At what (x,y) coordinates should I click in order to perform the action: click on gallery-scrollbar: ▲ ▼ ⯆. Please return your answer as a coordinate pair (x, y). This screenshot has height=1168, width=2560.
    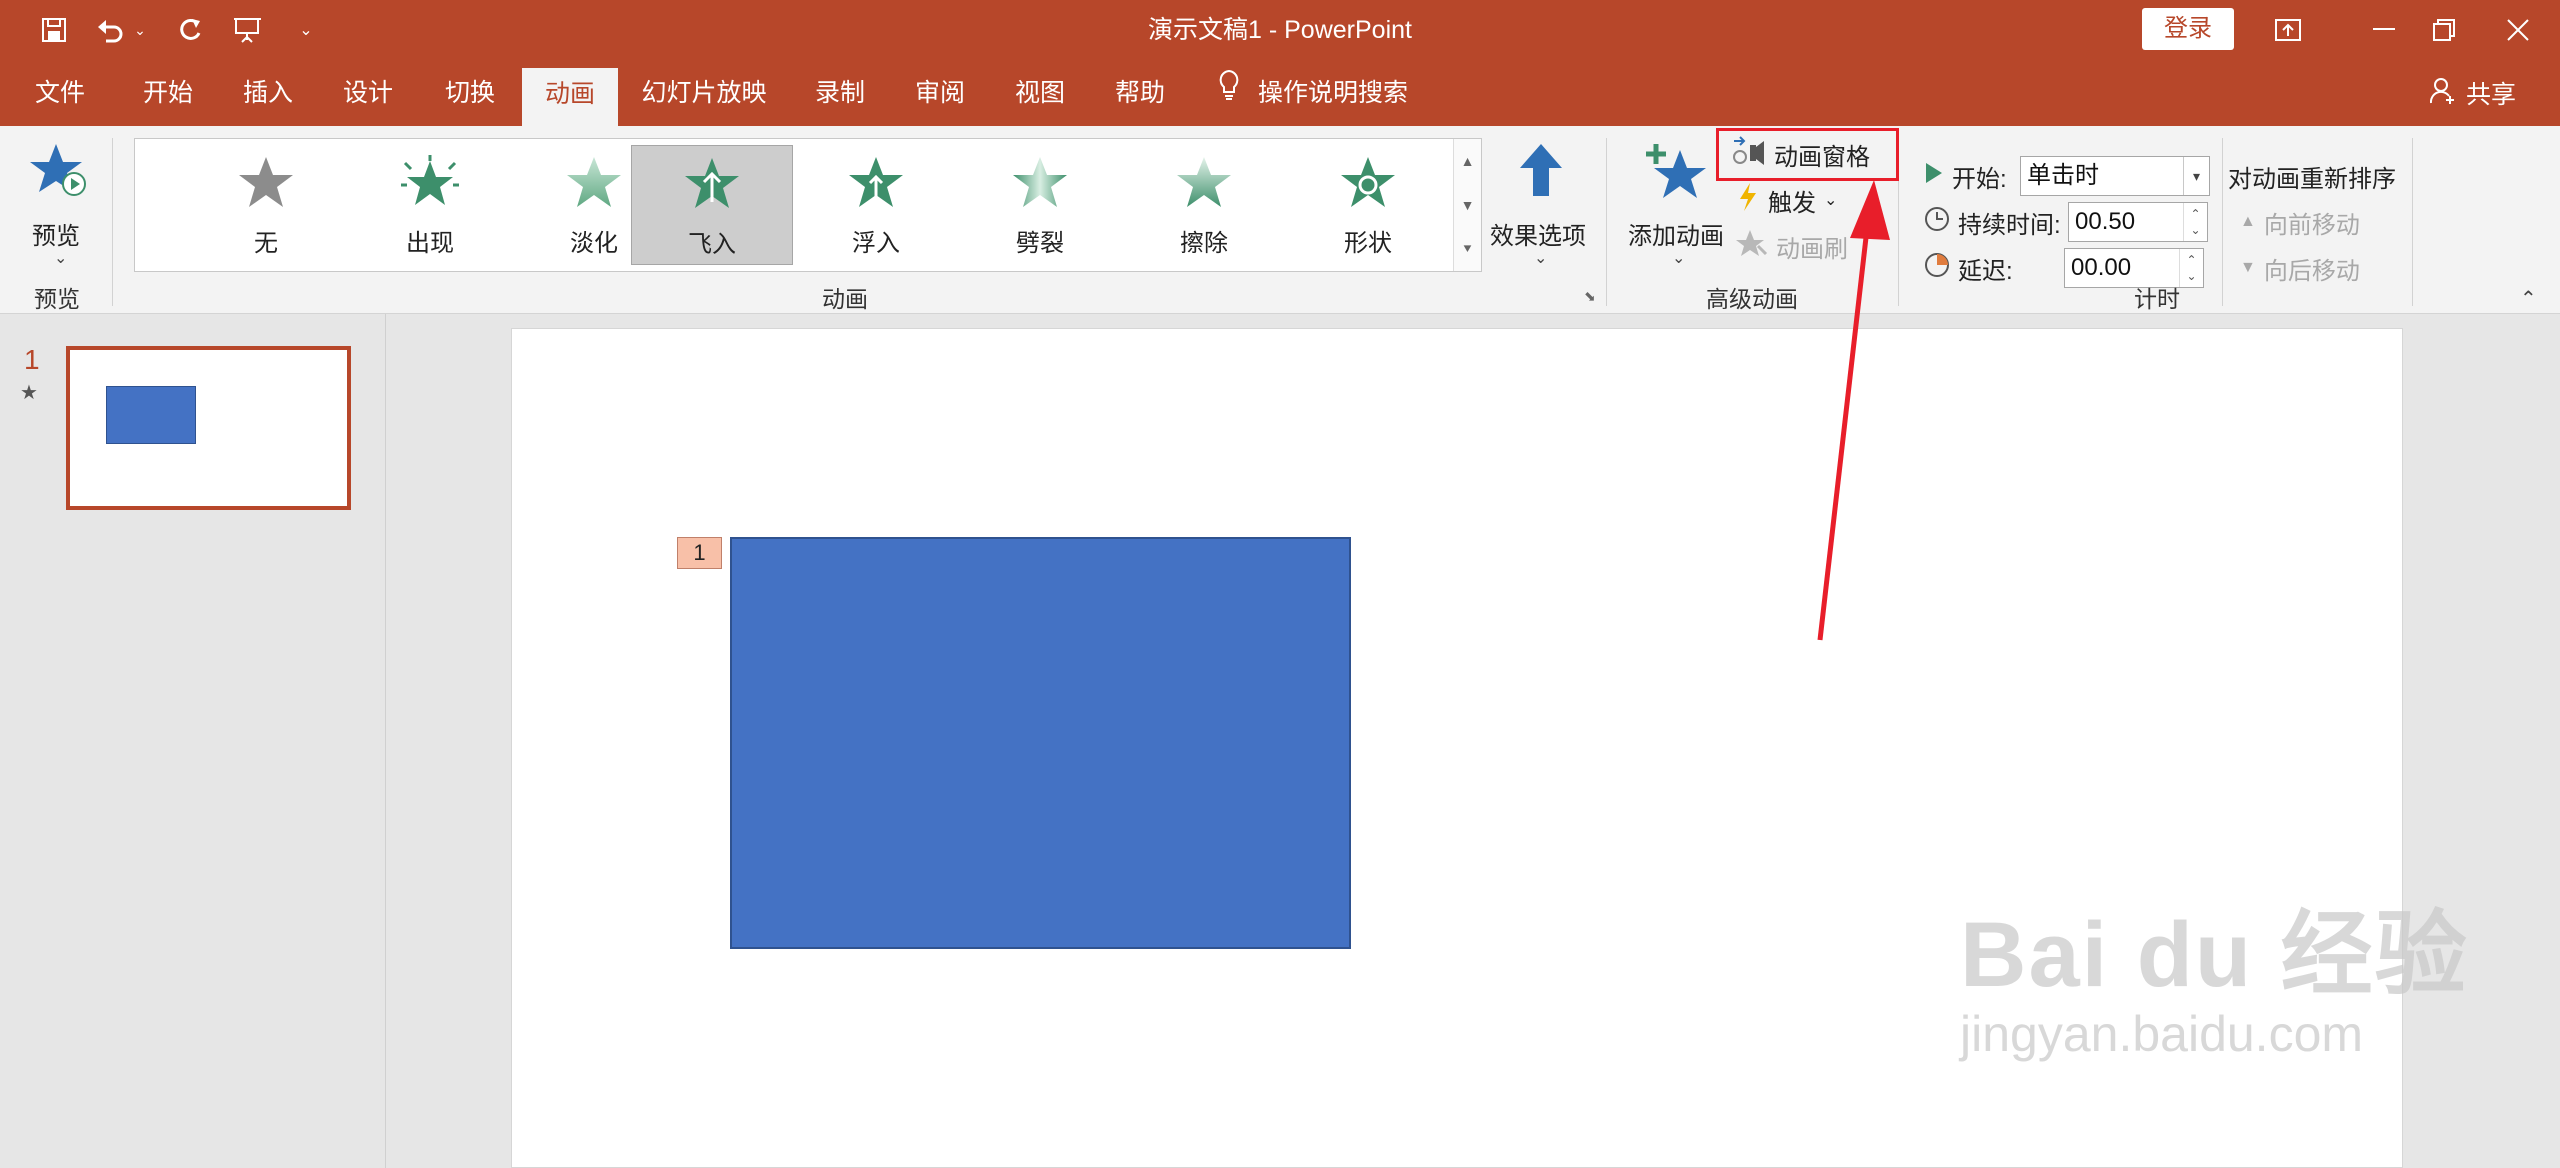
    Looking at the image, I should click on (1467, 205).